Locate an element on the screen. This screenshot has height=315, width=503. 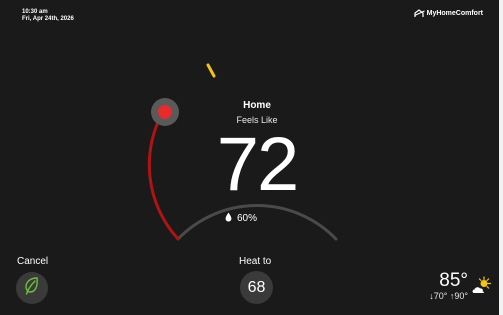
high-low-temps: ↓70° ↑90° is located at coordinates (438, 296).